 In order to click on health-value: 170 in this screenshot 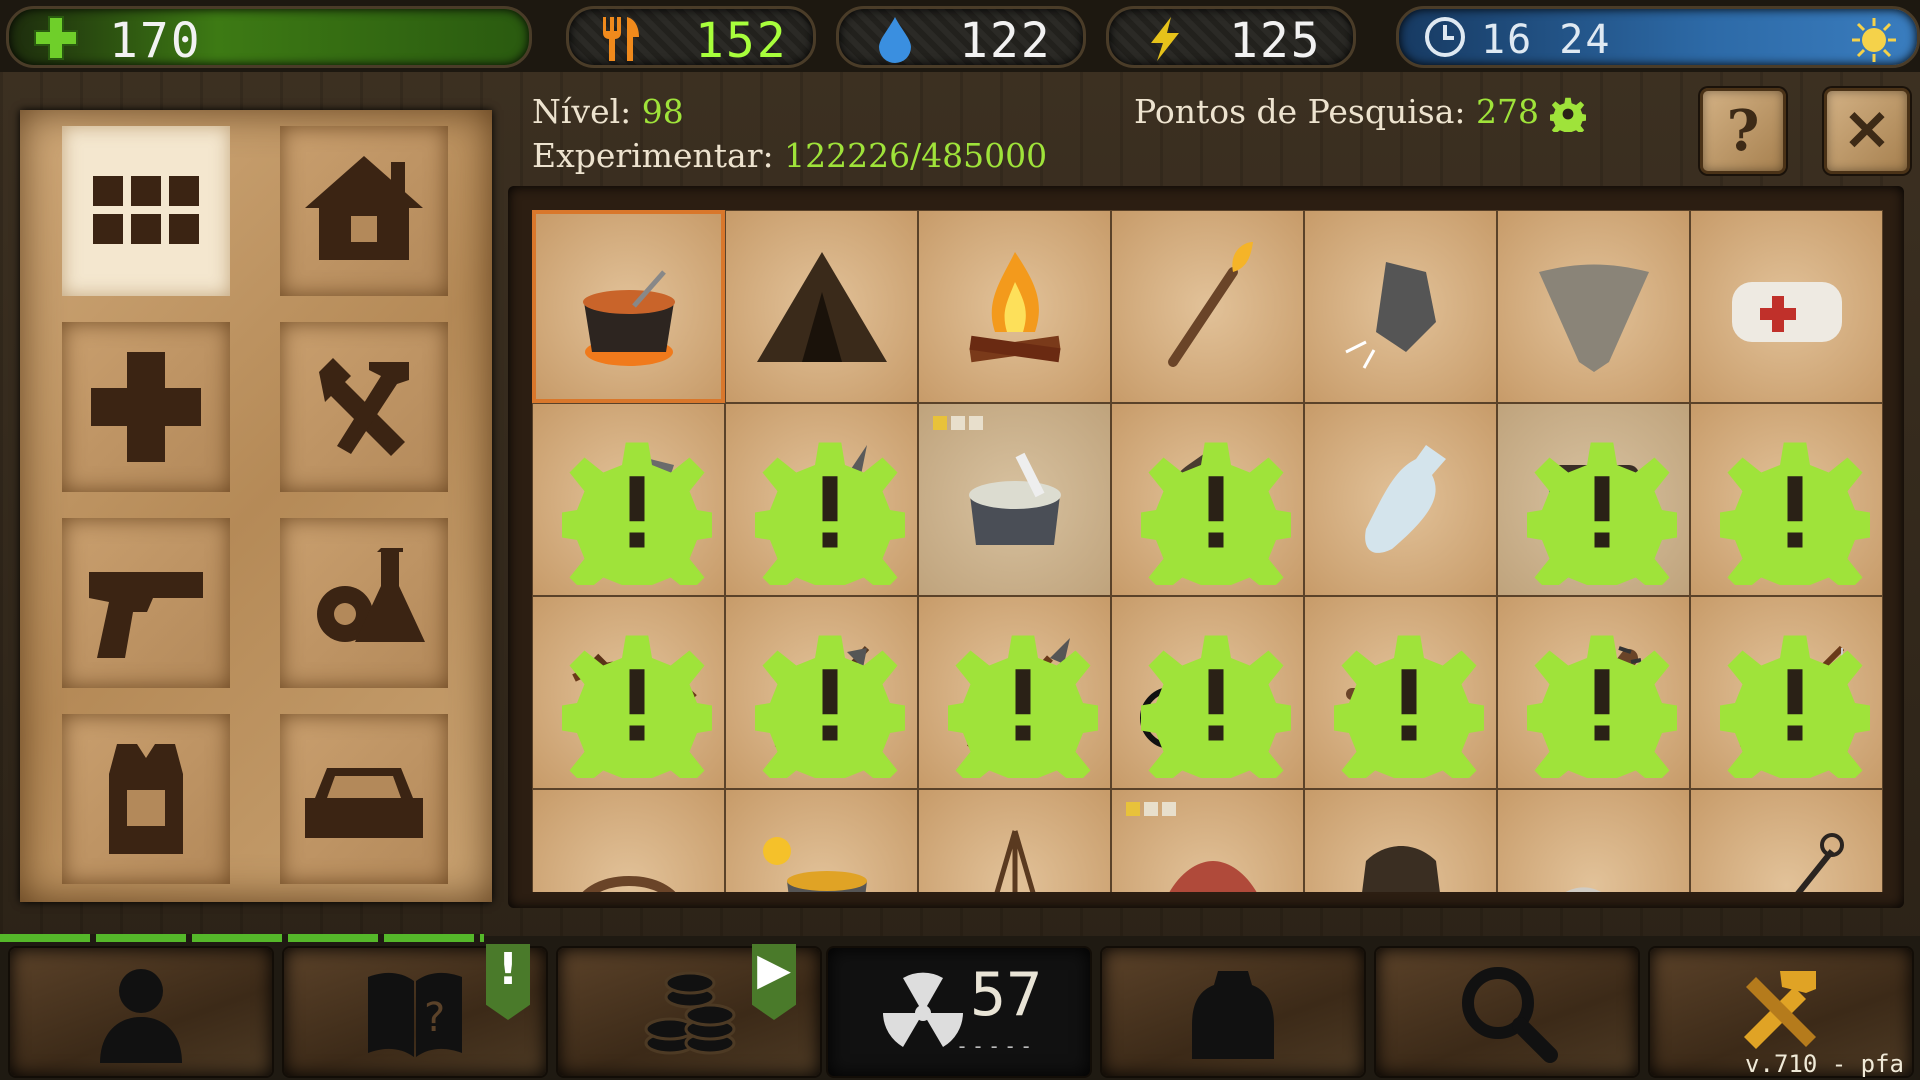, I will do `click(155, 41)`.